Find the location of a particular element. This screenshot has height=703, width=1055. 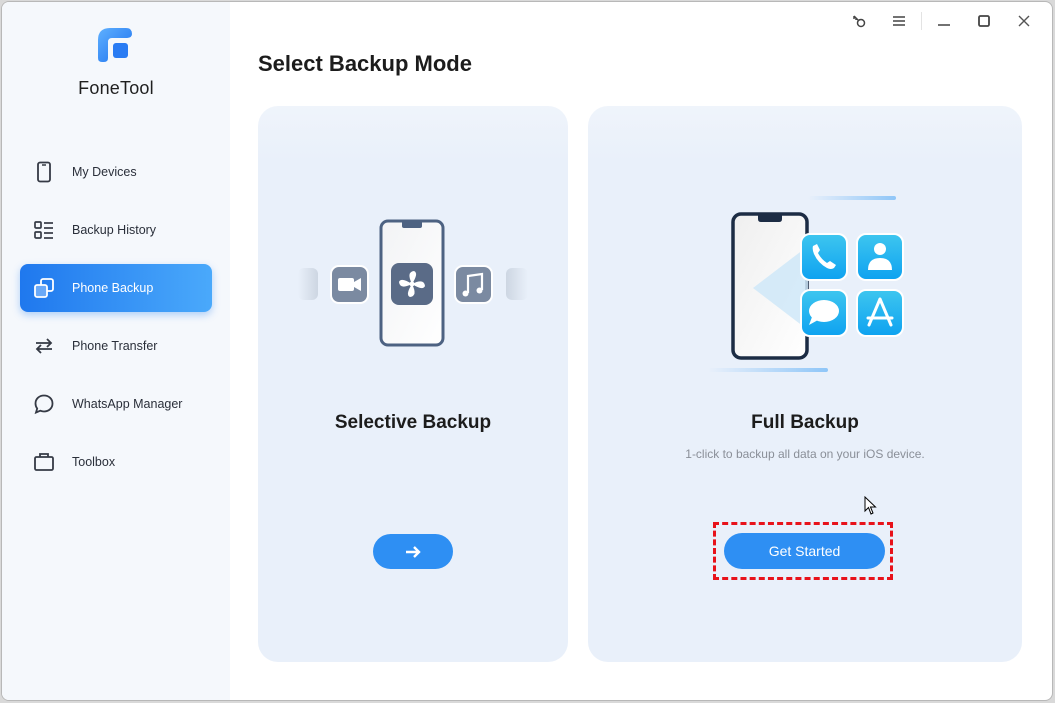

key-icon is located at coordinates (859, 21).